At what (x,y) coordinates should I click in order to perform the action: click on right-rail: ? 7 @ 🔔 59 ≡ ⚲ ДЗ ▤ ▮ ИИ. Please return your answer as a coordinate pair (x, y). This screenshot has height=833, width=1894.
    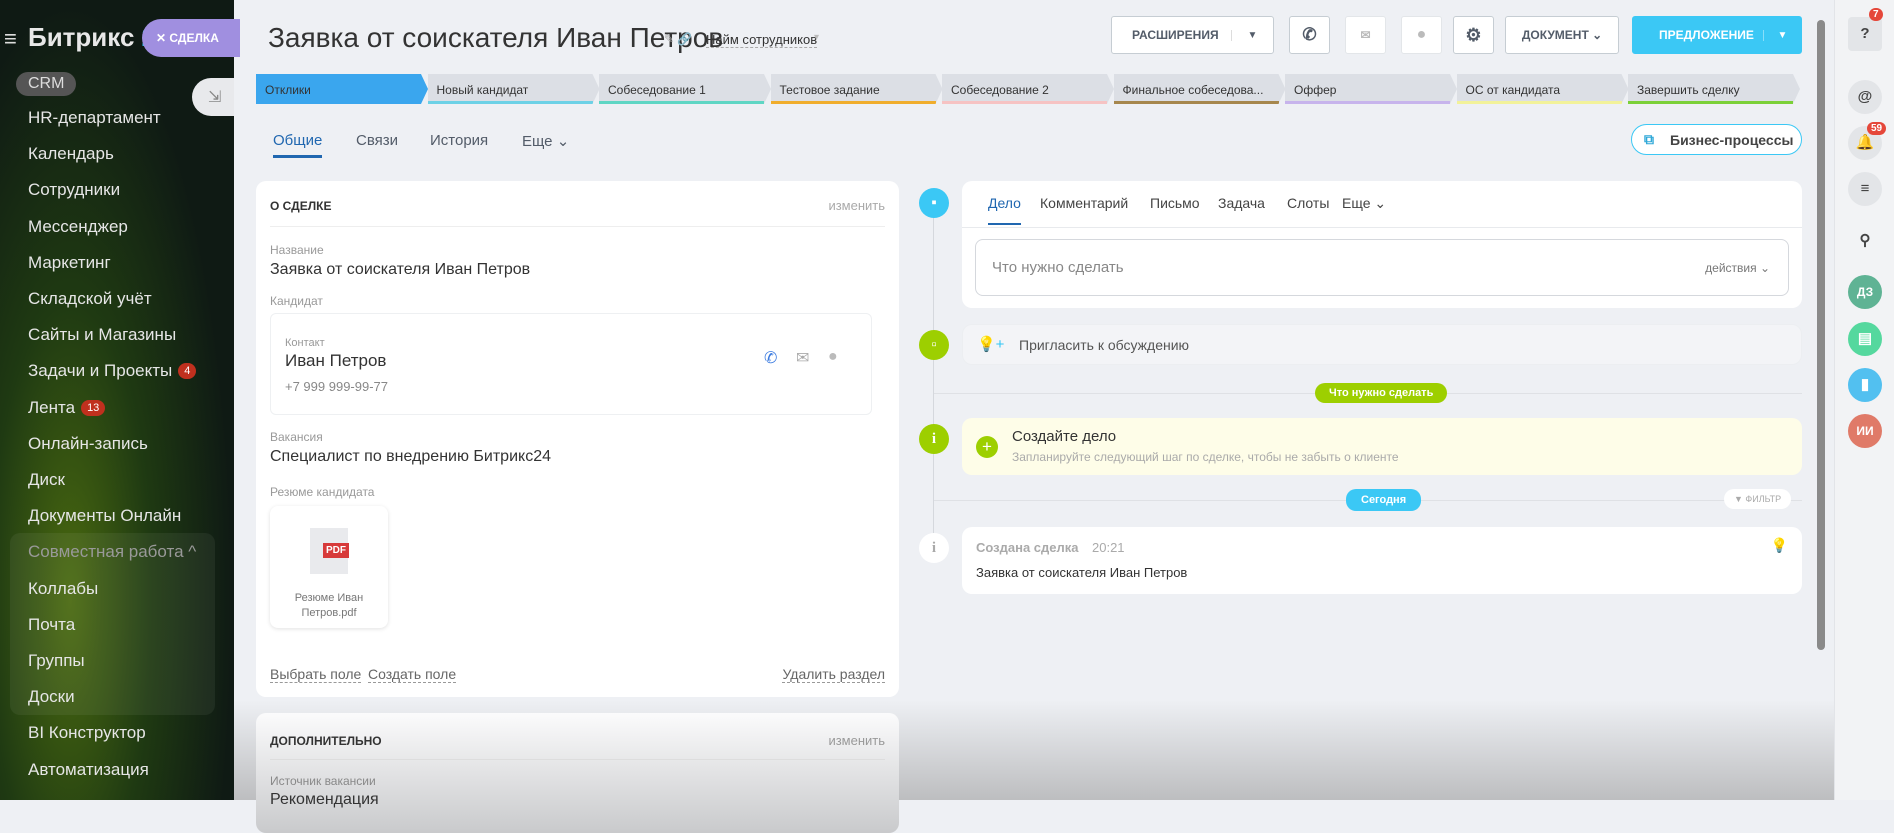
    Looking at the image, I should click on (1864, 400).